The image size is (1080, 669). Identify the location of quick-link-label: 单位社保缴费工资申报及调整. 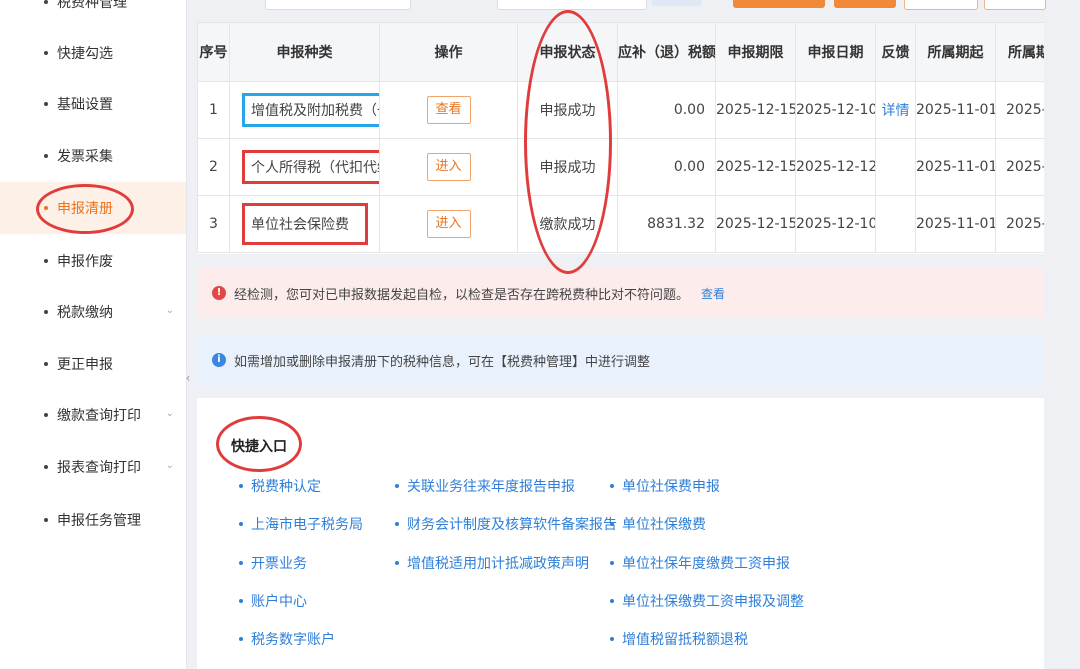
(713, 602).